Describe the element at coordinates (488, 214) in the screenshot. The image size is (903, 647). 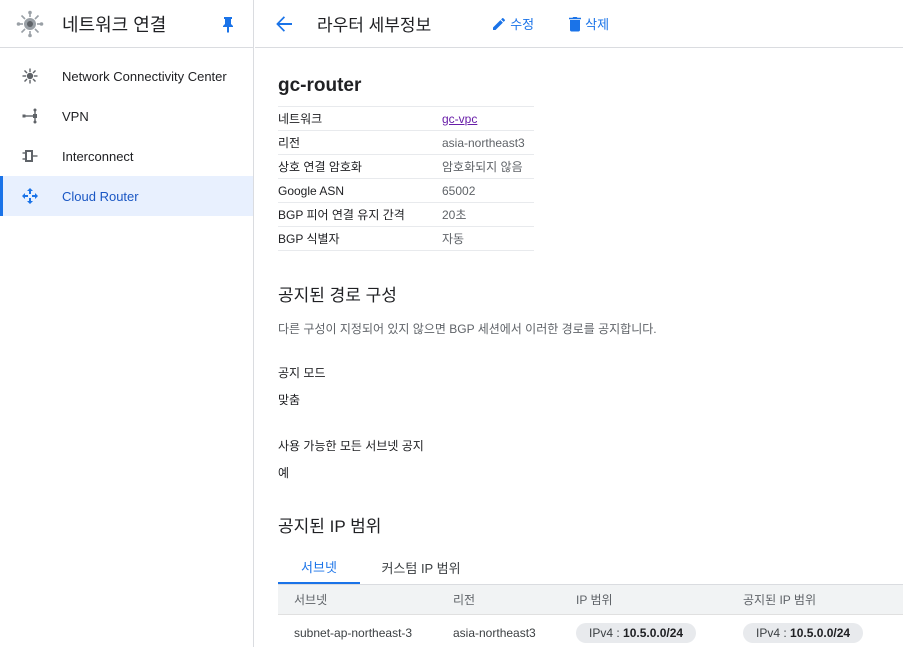
I see `property-value: 20초` at that location.